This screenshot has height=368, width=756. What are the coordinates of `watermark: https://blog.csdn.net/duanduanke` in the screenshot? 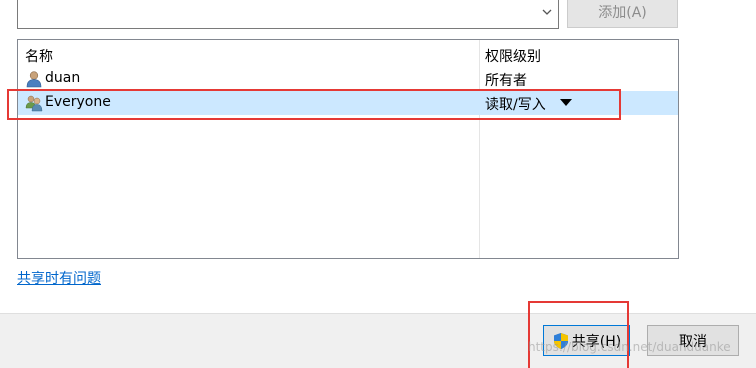 It's located at (629, 347).